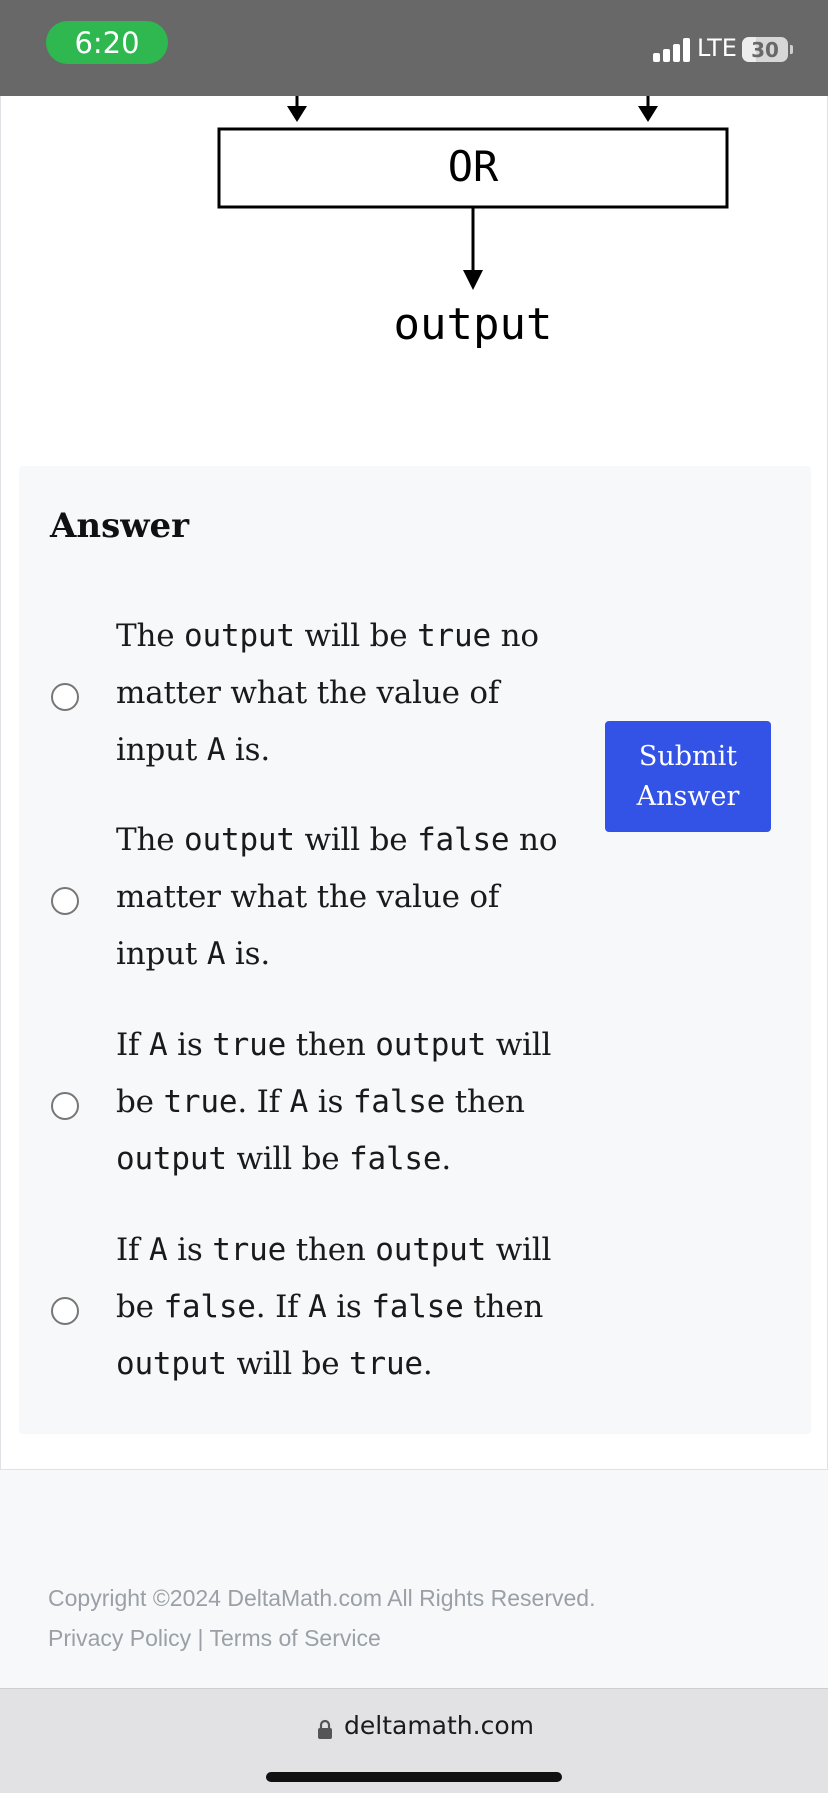 The image size is (828, 1793). What do you see at coordinates (295, 1638) in the screenshot?
I see `terms-of-service-link: Terms of Service` at bounding box center [295, 1638].